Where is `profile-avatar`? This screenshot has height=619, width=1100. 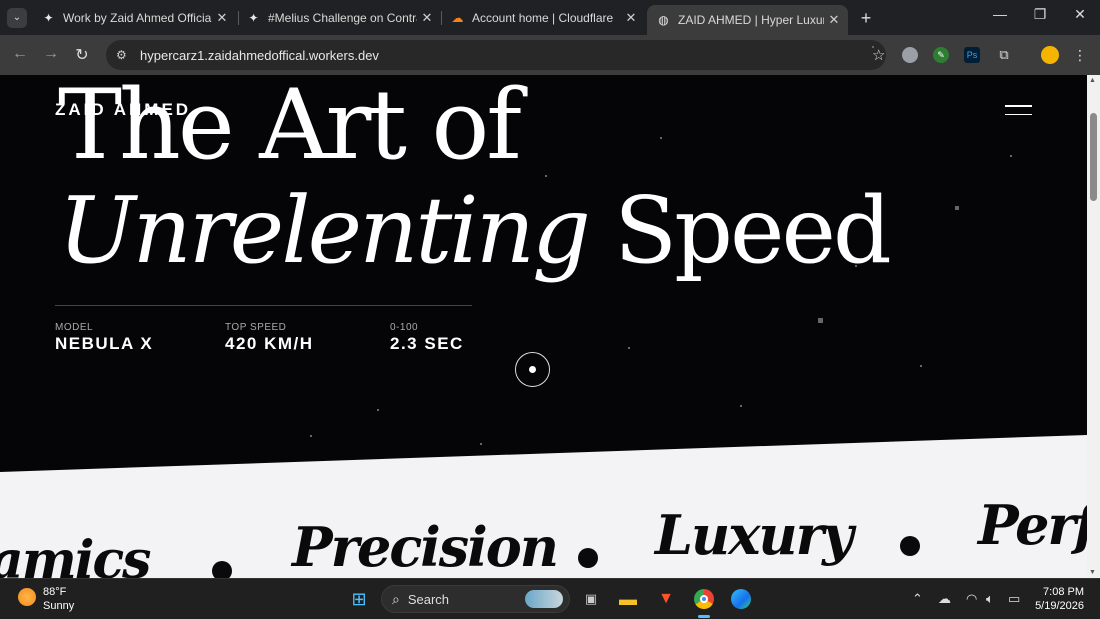 profile-avatar is located at coordinates (1050, 55).